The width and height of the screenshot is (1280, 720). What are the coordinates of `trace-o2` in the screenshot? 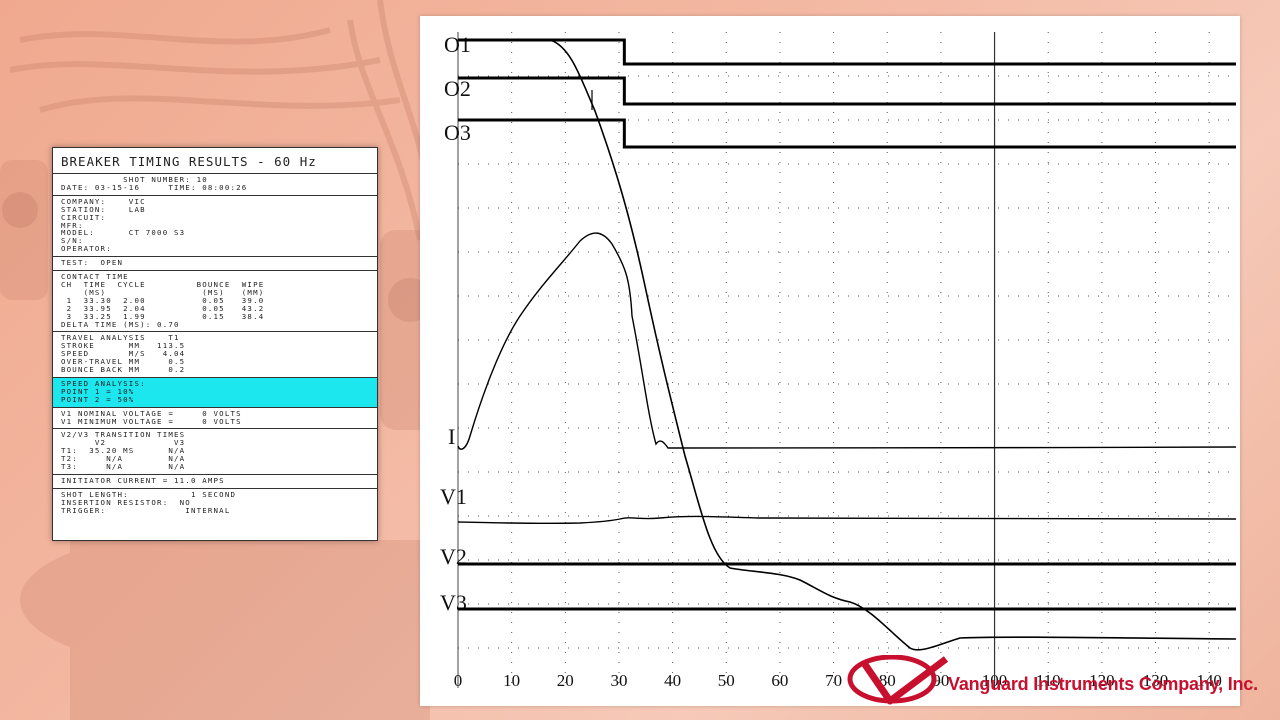 It's located at (847, 91).